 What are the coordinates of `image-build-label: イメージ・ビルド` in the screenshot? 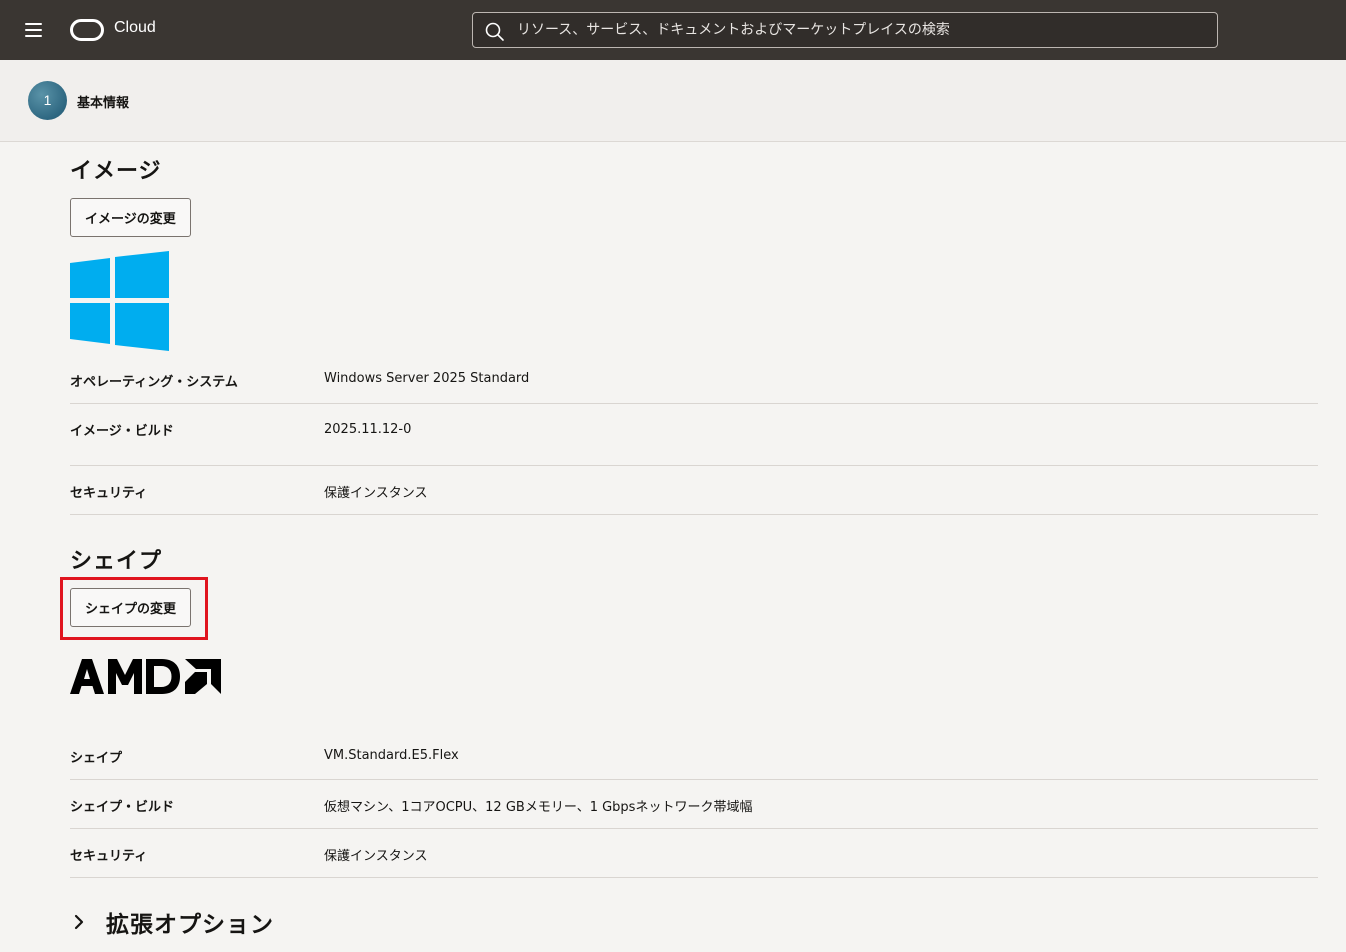 It's located at (122, 431).